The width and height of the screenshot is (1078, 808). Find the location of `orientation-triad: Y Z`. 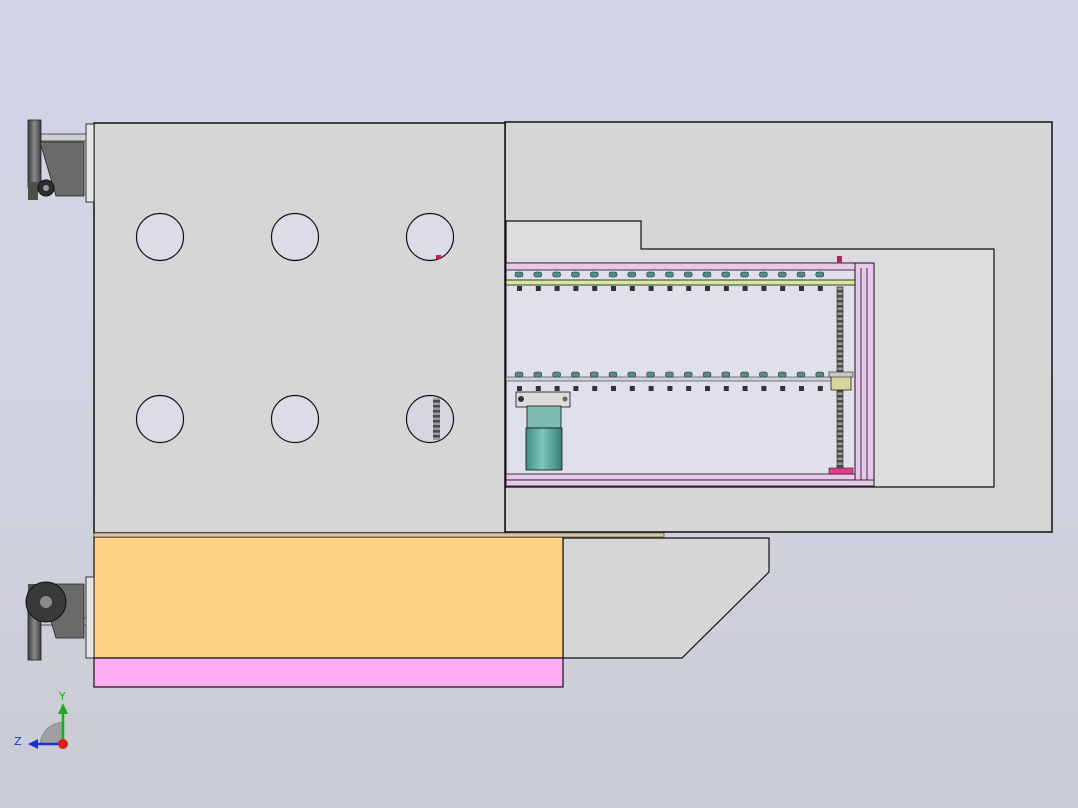

orientation-triad: Y Z is located at coordinates (41, 719).